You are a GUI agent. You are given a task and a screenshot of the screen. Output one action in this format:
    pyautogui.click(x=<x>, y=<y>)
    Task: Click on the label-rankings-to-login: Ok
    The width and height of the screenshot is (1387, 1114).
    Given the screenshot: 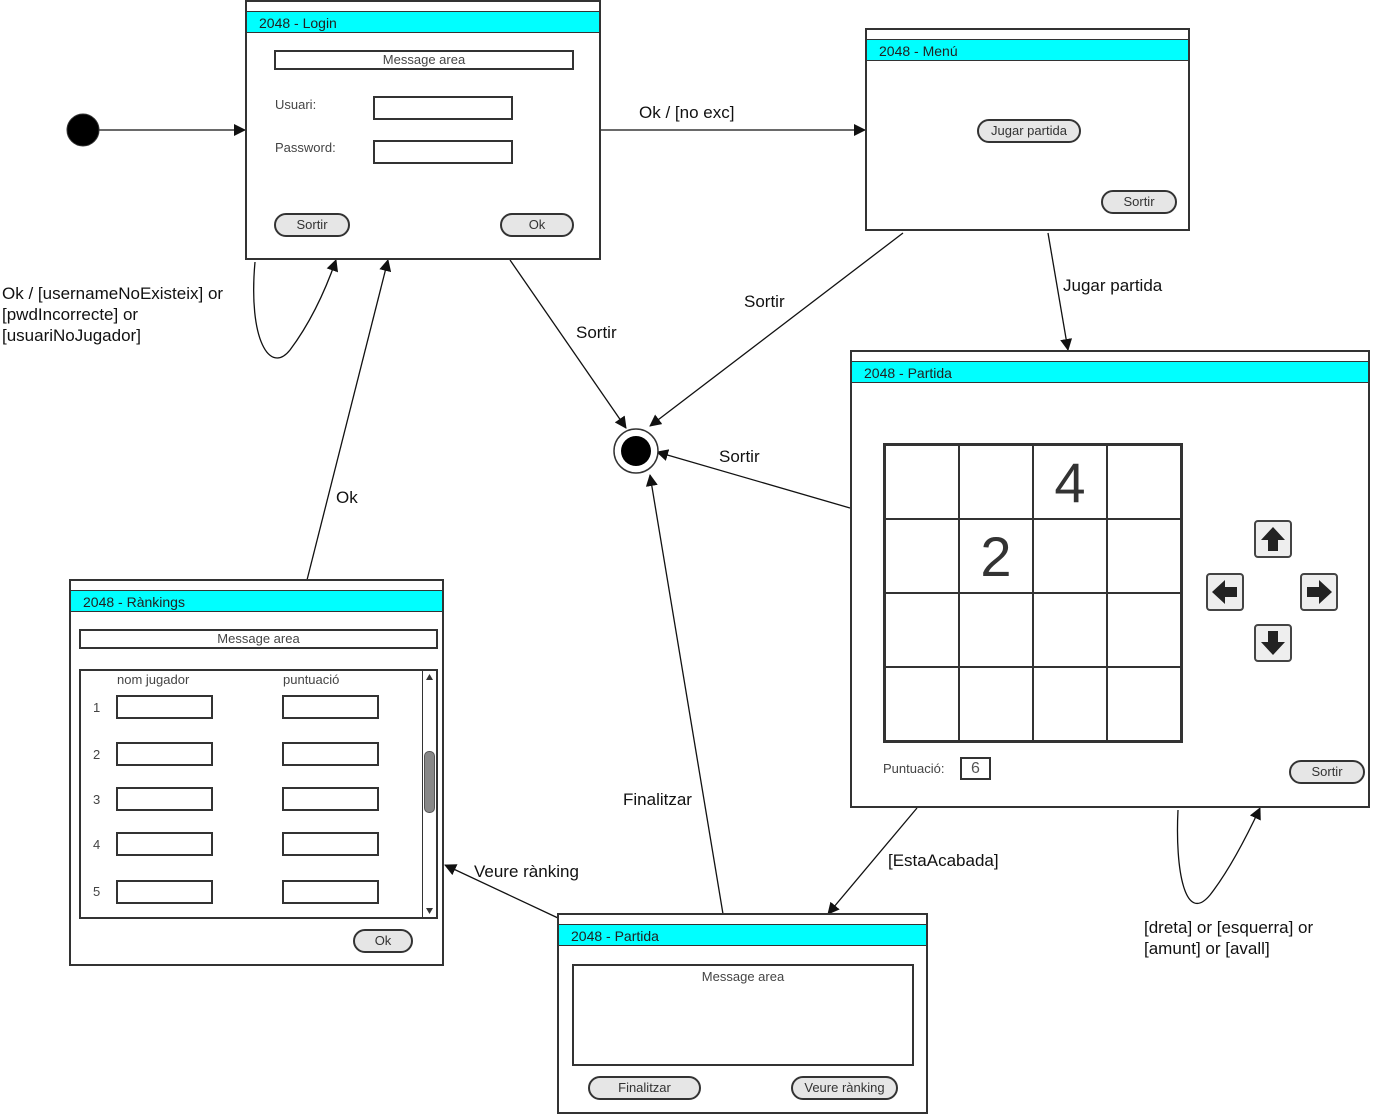 What is the action you would take?
    pyautogui.click(x=347, y=497)
    